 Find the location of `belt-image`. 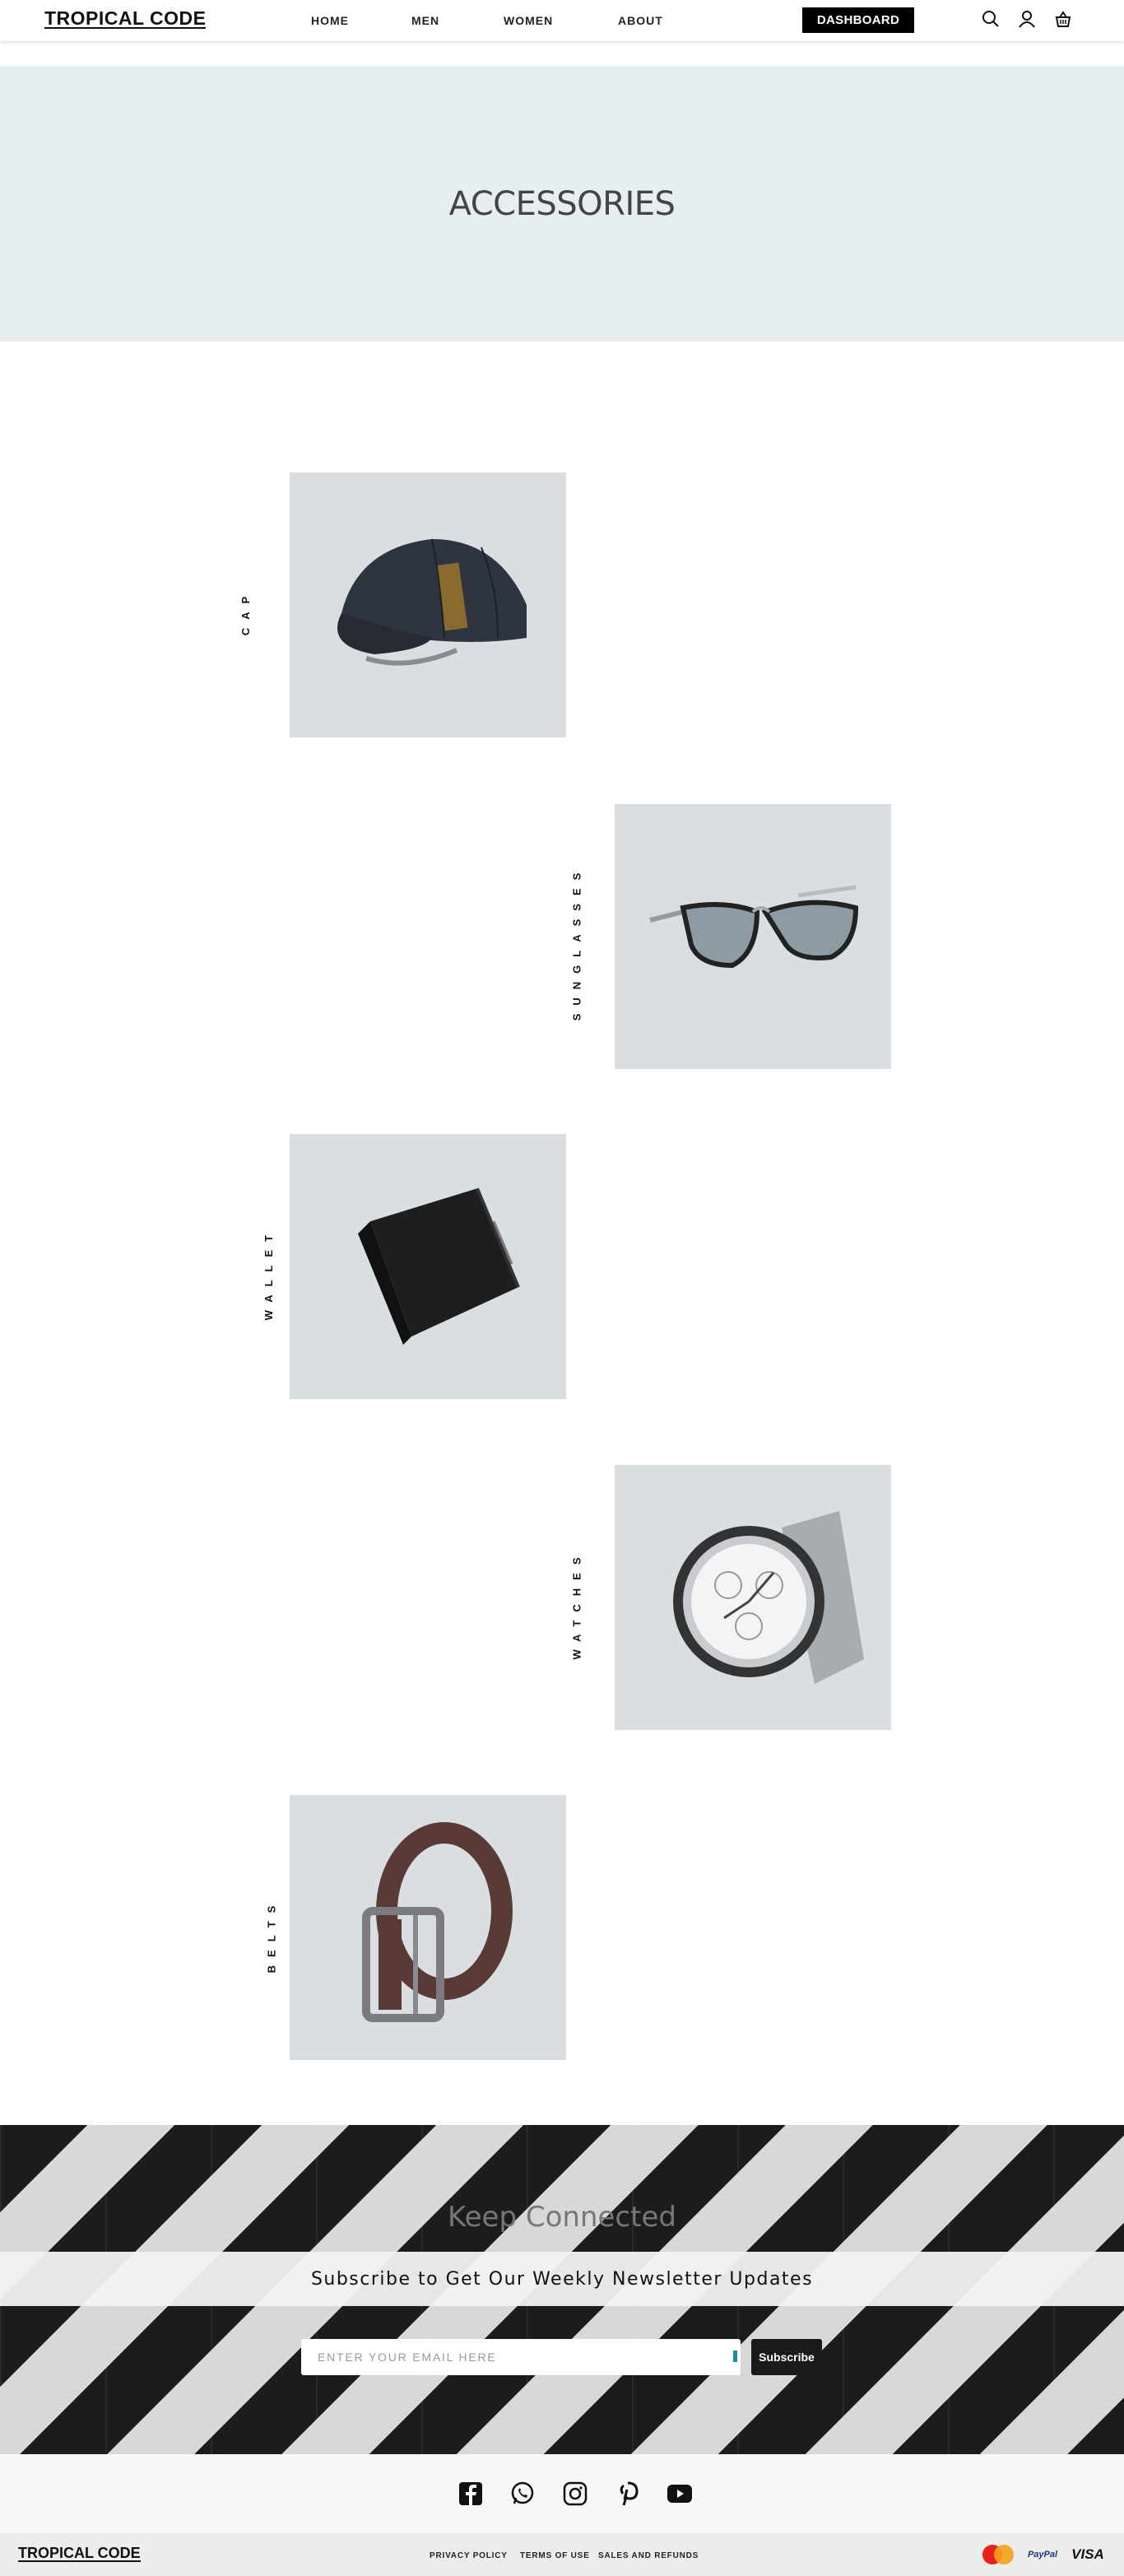

belt-image is located at coordinates (437, 1922).